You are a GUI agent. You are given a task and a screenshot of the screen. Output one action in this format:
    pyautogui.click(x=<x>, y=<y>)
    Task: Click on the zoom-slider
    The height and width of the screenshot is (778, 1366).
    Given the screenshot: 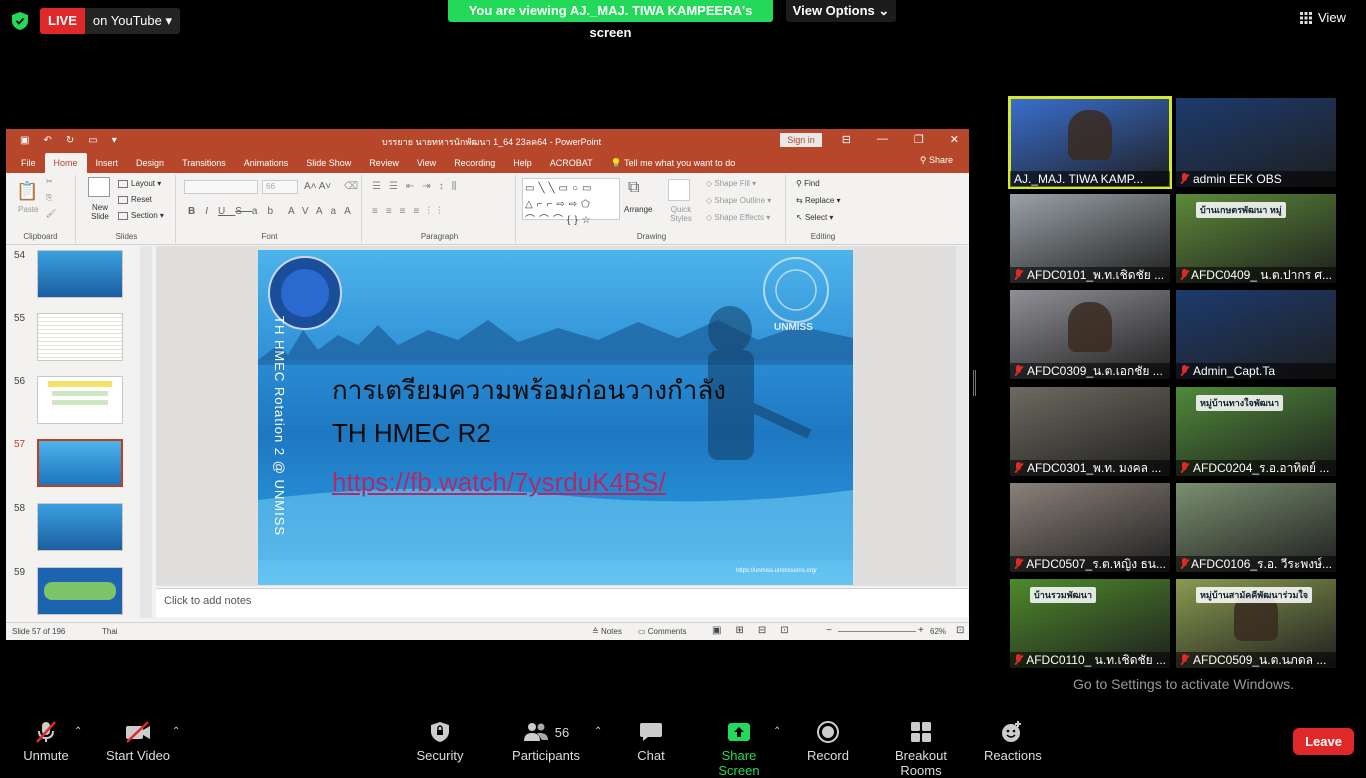 What is the action you would take?
    pyautogui.click(x=877, y=631)
    